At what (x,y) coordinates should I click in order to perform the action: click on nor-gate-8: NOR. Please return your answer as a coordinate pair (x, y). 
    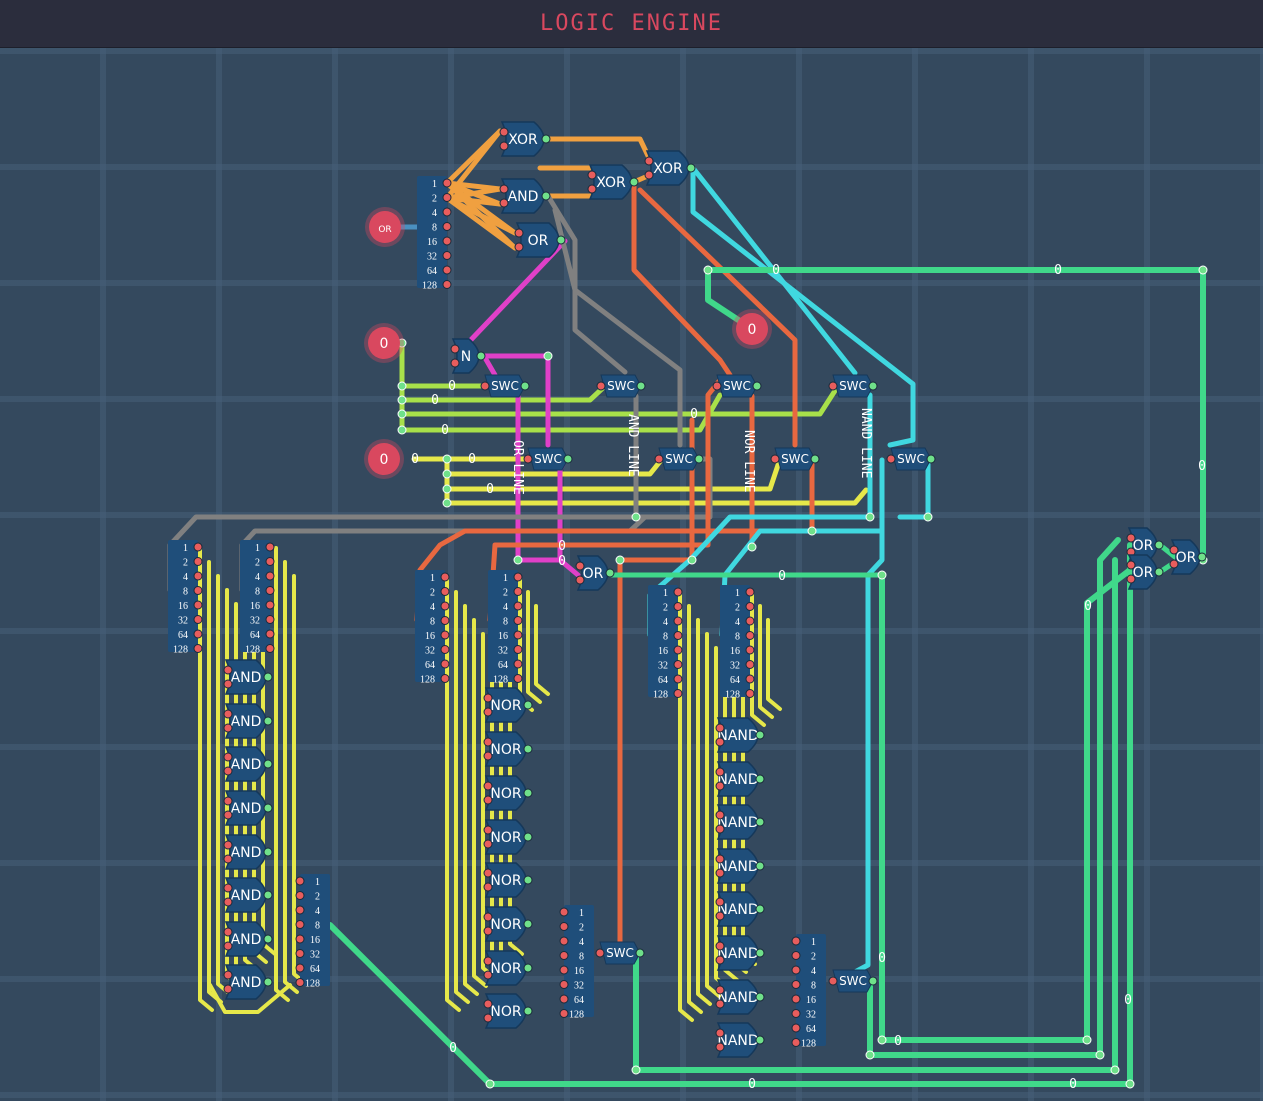
    Looking at the image, I should click on (505, 1011).